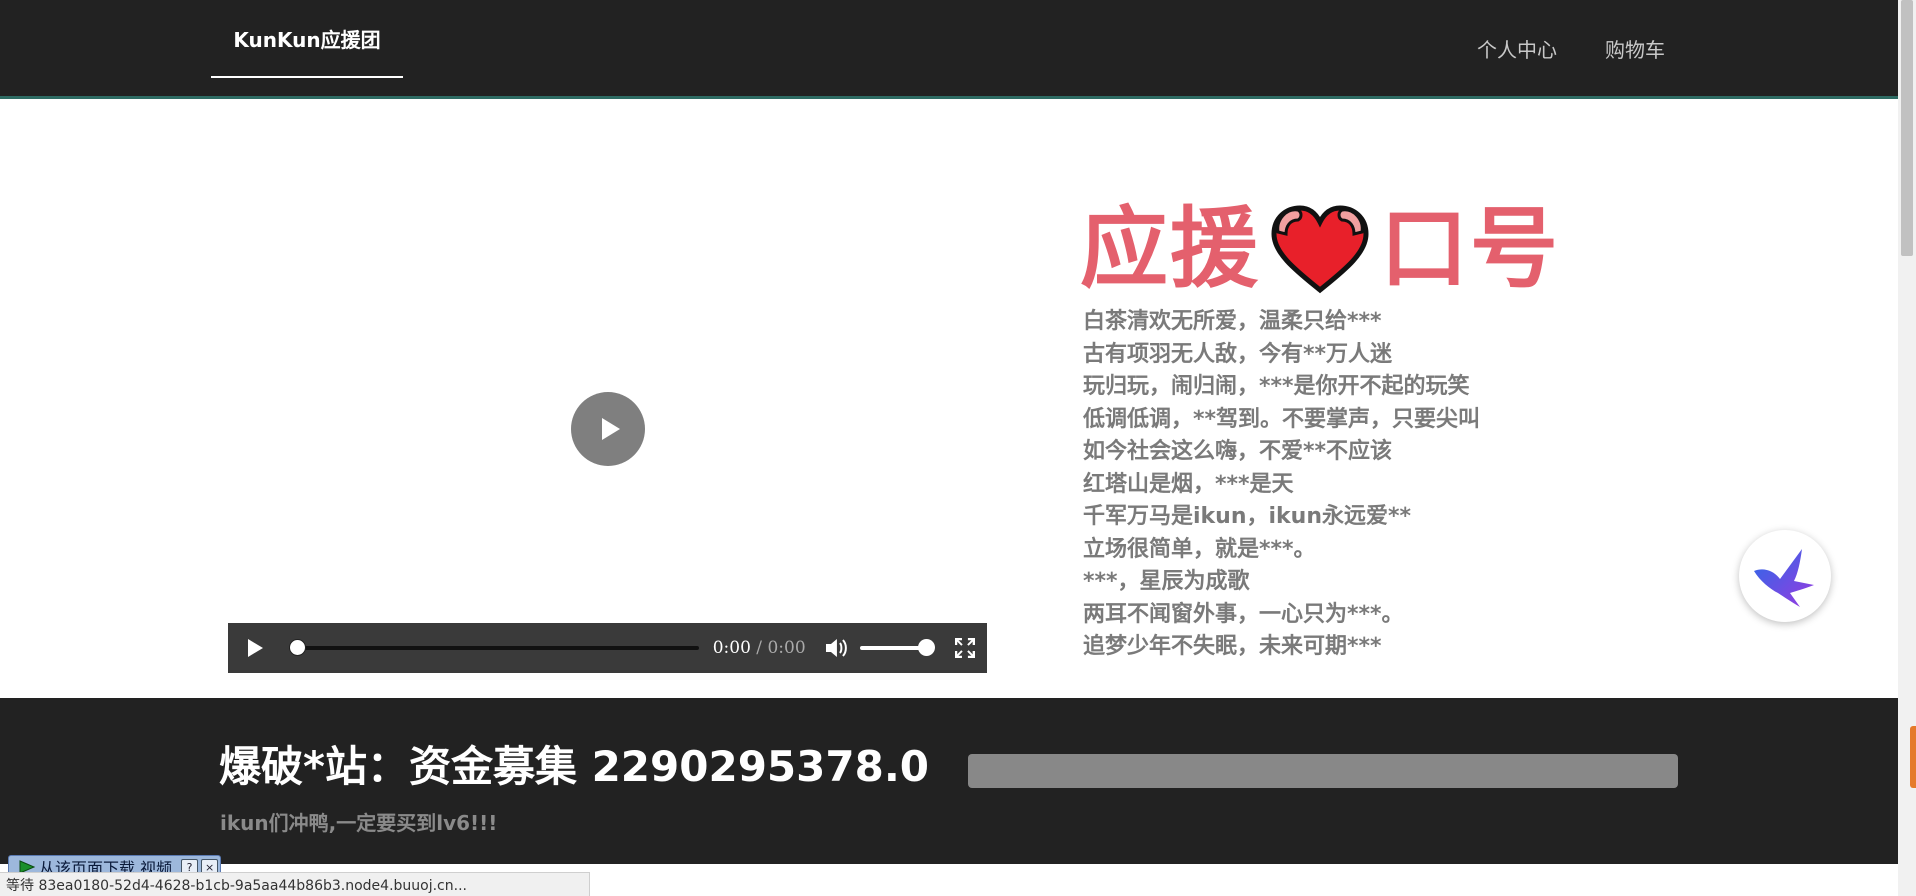 This screenshot has width=1916, height=896. I want to click on volume-thumb, so click(927, 647).